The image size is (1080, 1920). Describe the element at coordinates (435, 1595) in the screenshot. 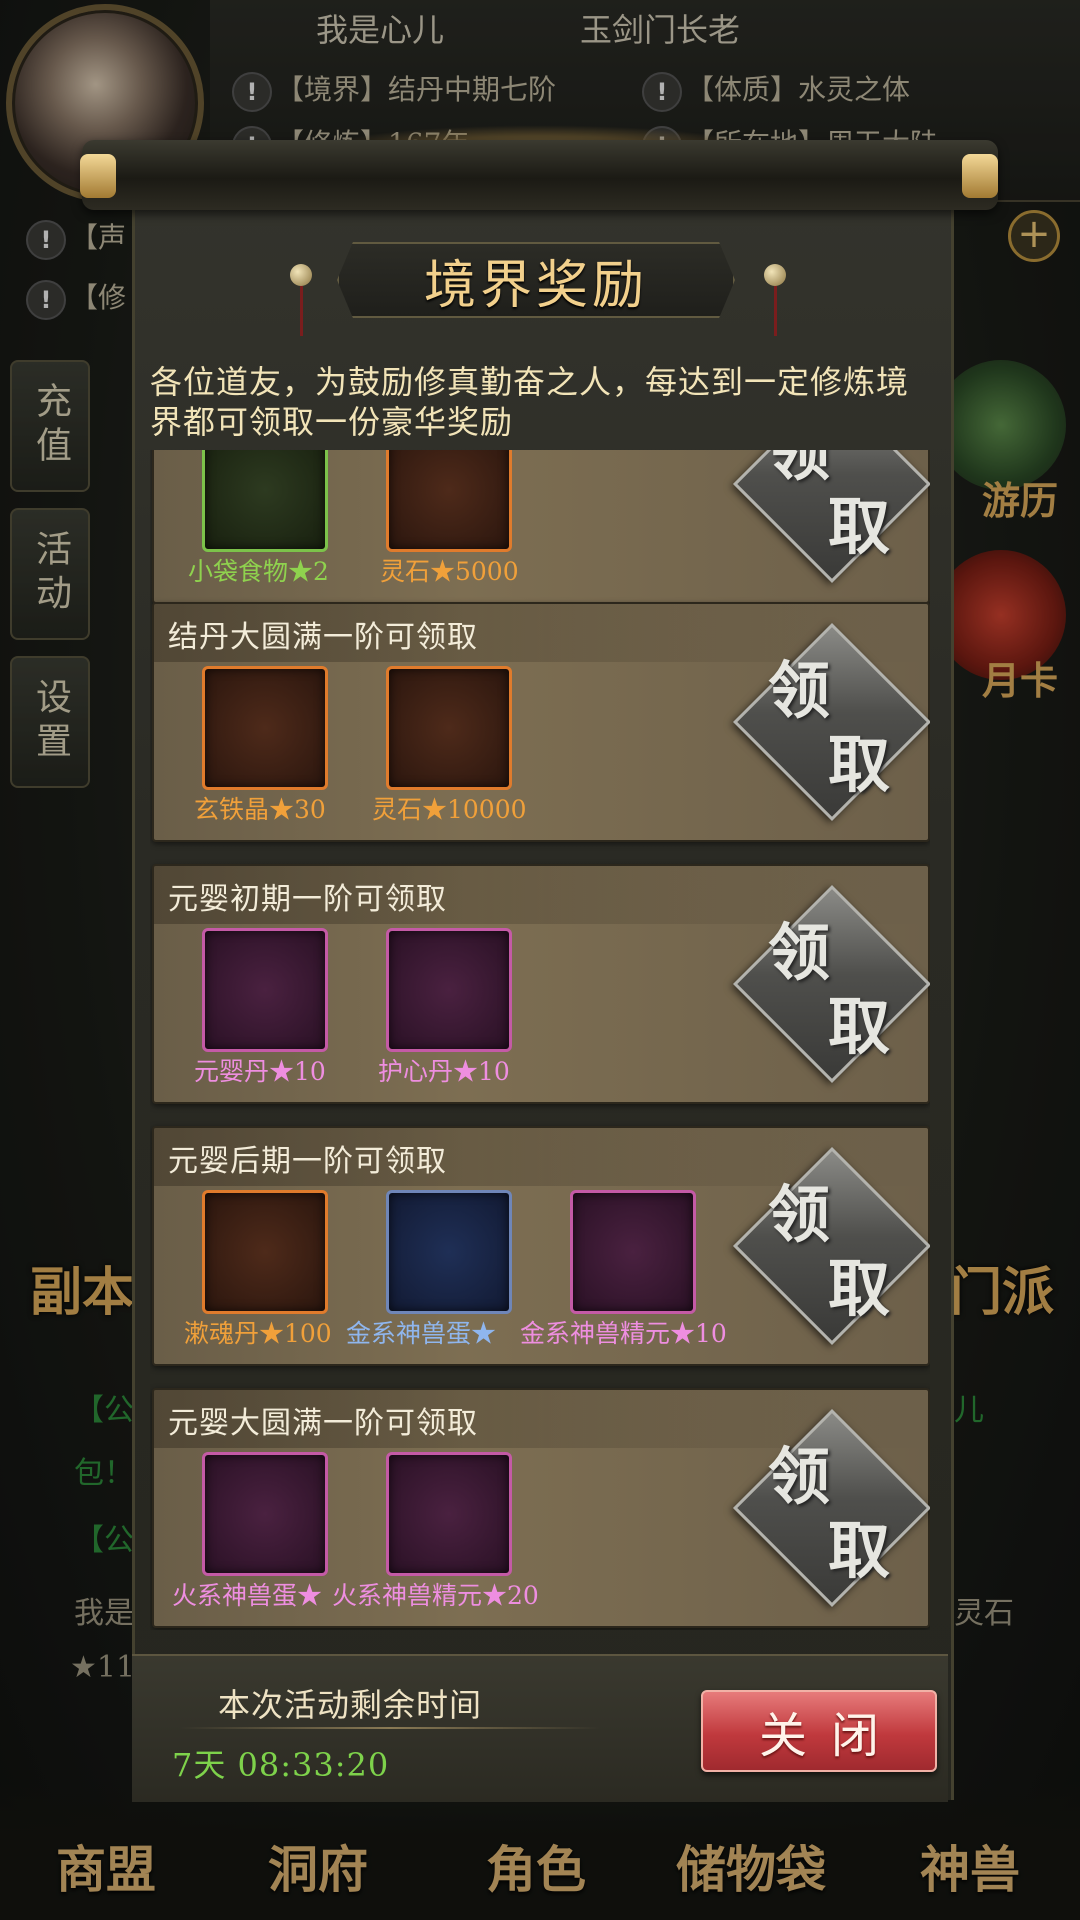

I see `item-label: 火系神兽精元★20` at that location.